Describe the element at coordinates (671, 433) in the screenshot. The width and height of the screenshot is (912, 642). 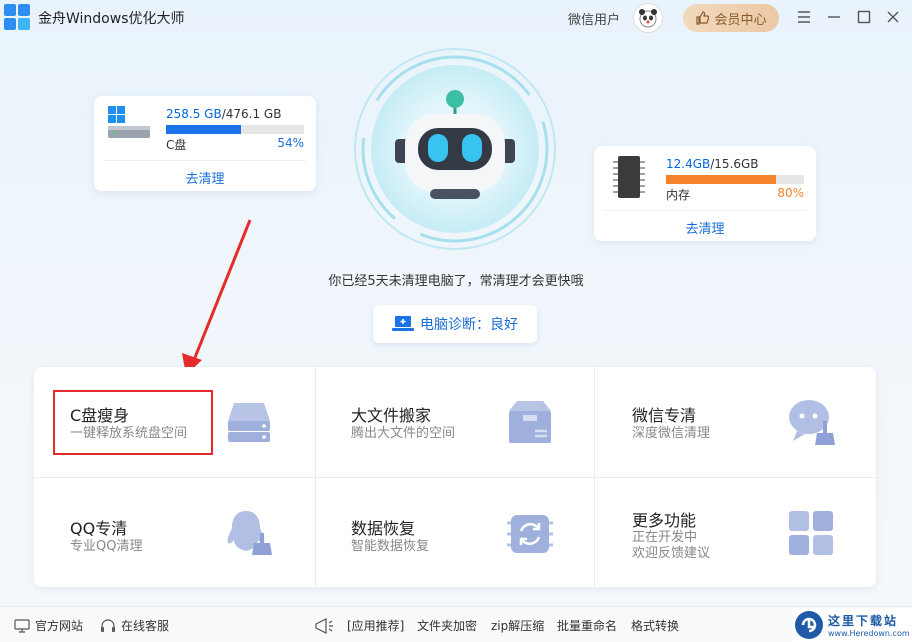
I see `tool-subtitle: 深度微信清理` at that location.